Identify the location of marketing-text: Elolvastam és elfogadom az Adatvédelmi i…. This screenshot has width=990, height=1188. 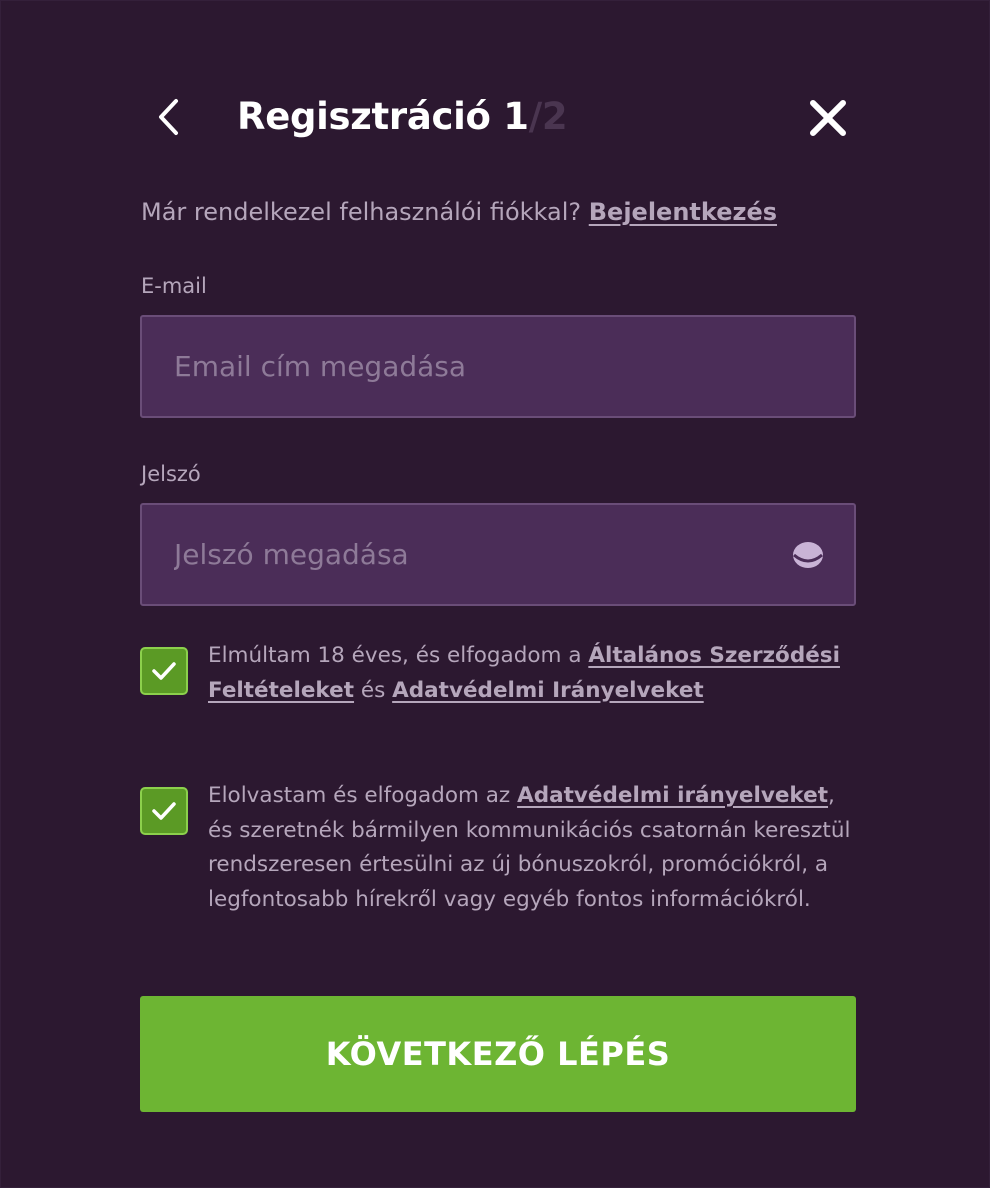
(533, 848).